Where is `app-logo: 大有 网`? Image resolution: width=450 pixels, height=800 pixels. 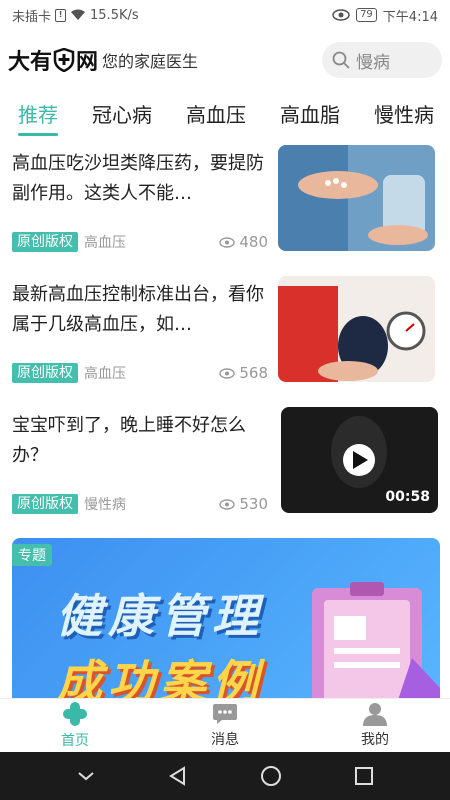
app-logo: 大有 网 is located at coordinates (53, 60).